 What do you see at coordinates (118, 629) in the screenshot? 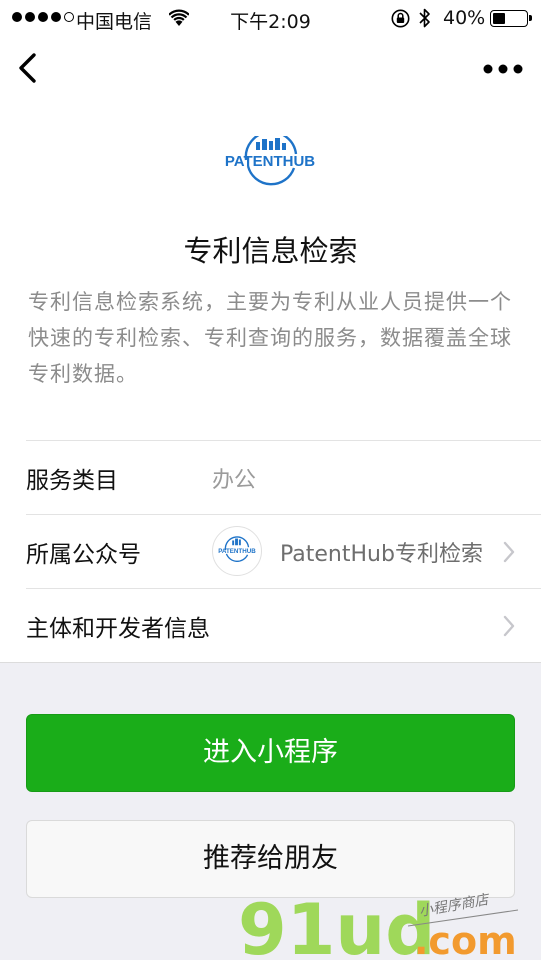
I see `row-label: 主体和开发者信息` at bounding box center [118, 629].